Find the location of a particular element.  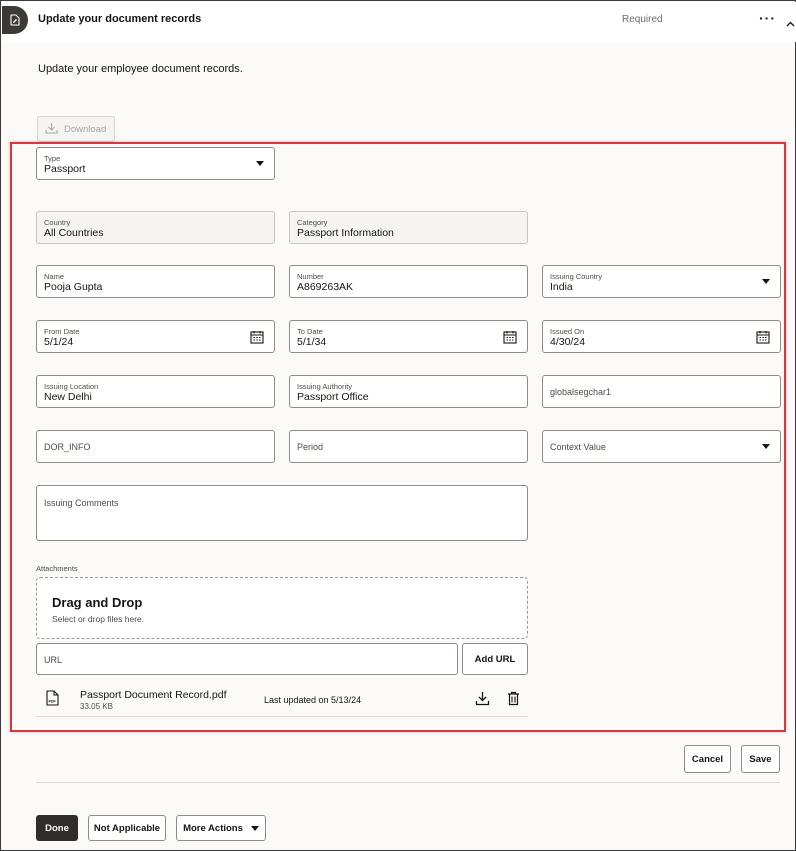

type-label: Type is located at coordinates (52, 158).